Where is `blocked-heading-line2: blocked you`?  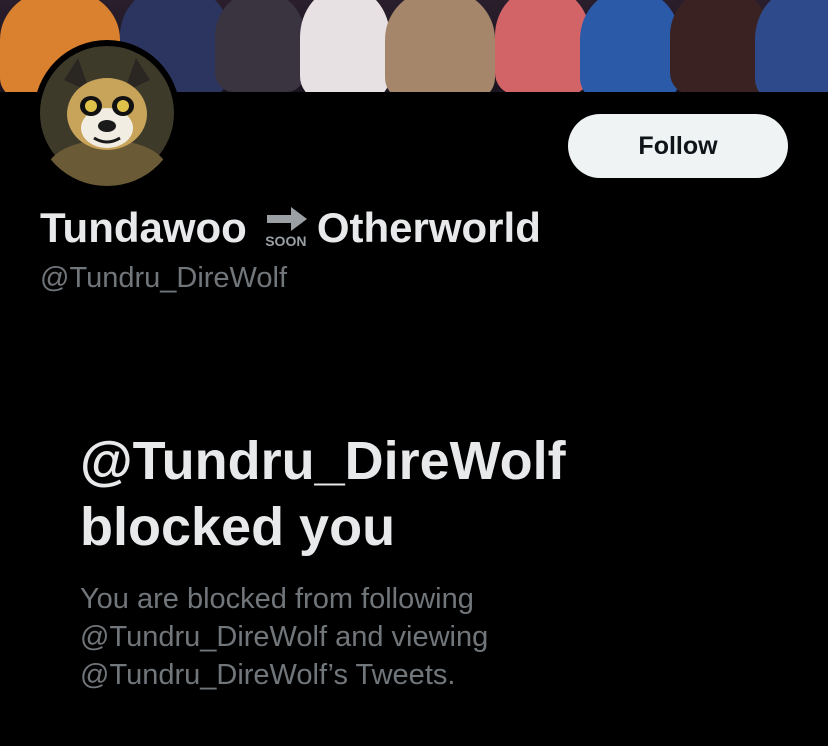
blocked-heading-line2: blocked you is located at coordinates (238, 527).